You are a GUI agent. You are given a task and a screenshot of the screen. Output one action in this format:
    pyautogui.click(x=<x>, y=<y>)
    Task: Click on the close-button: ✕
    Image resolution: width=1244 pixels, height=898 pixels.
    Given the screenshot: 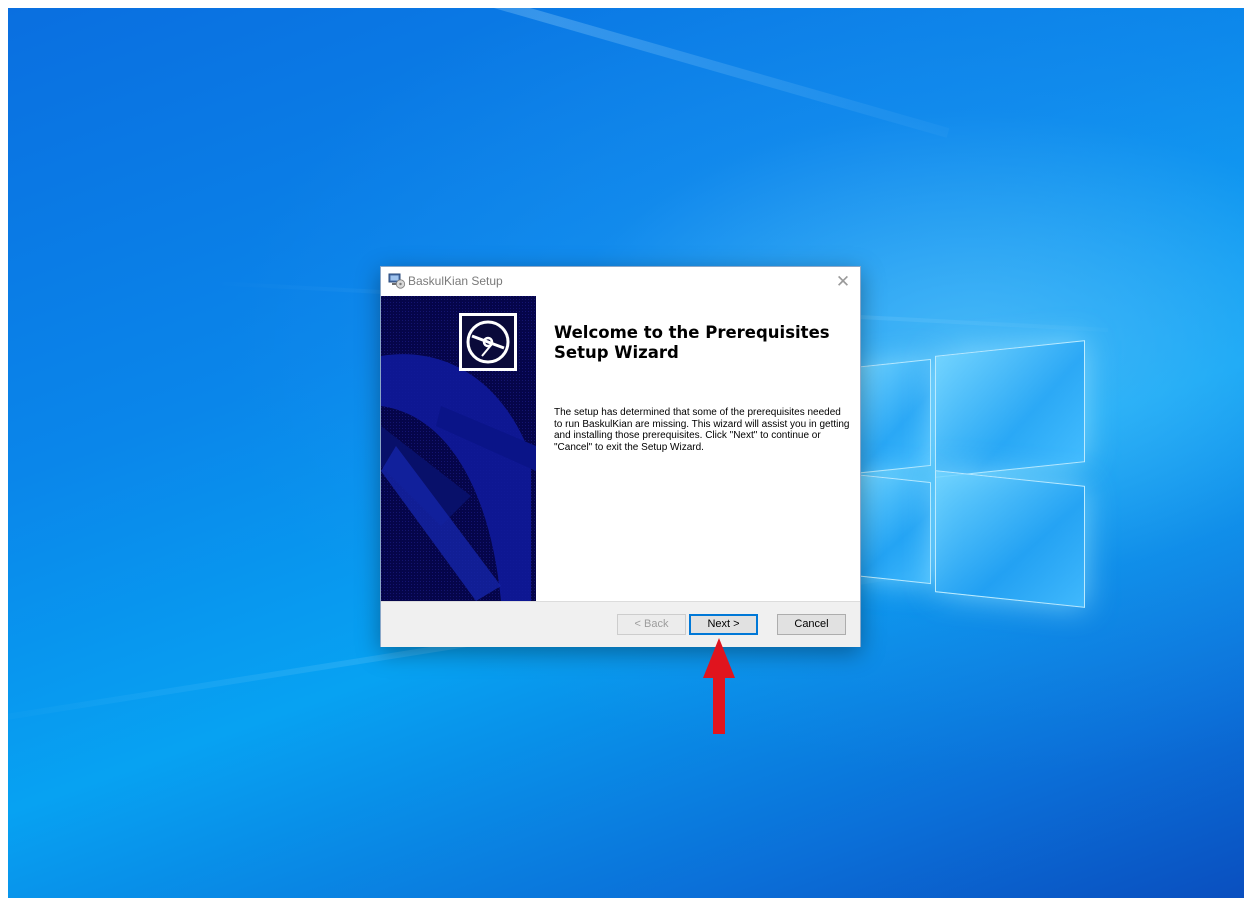 What is the action you would take?
    pyautogui.click(x=843, y=281)
    